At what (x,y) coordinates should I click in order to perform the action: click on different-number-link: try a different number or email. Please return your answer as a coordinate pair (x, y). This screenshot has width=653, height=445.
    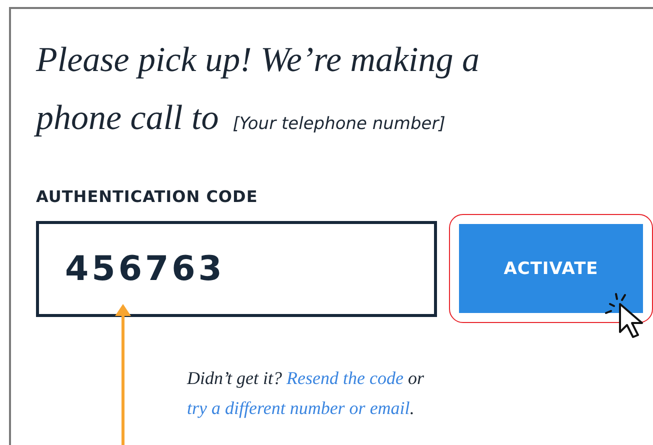
    Looking at the image, I should click on (298, 408).